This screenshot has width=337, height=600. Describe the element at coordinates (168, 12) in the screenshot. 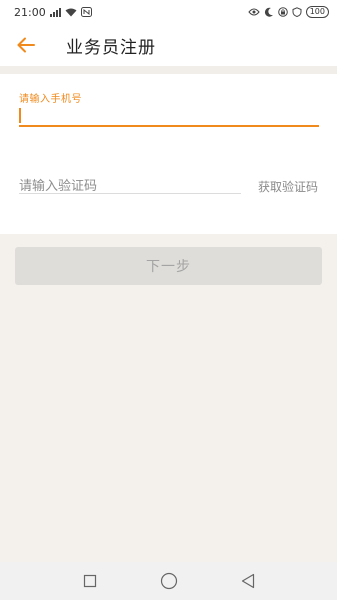

I see `status-bar: 21:00 100` at that location.